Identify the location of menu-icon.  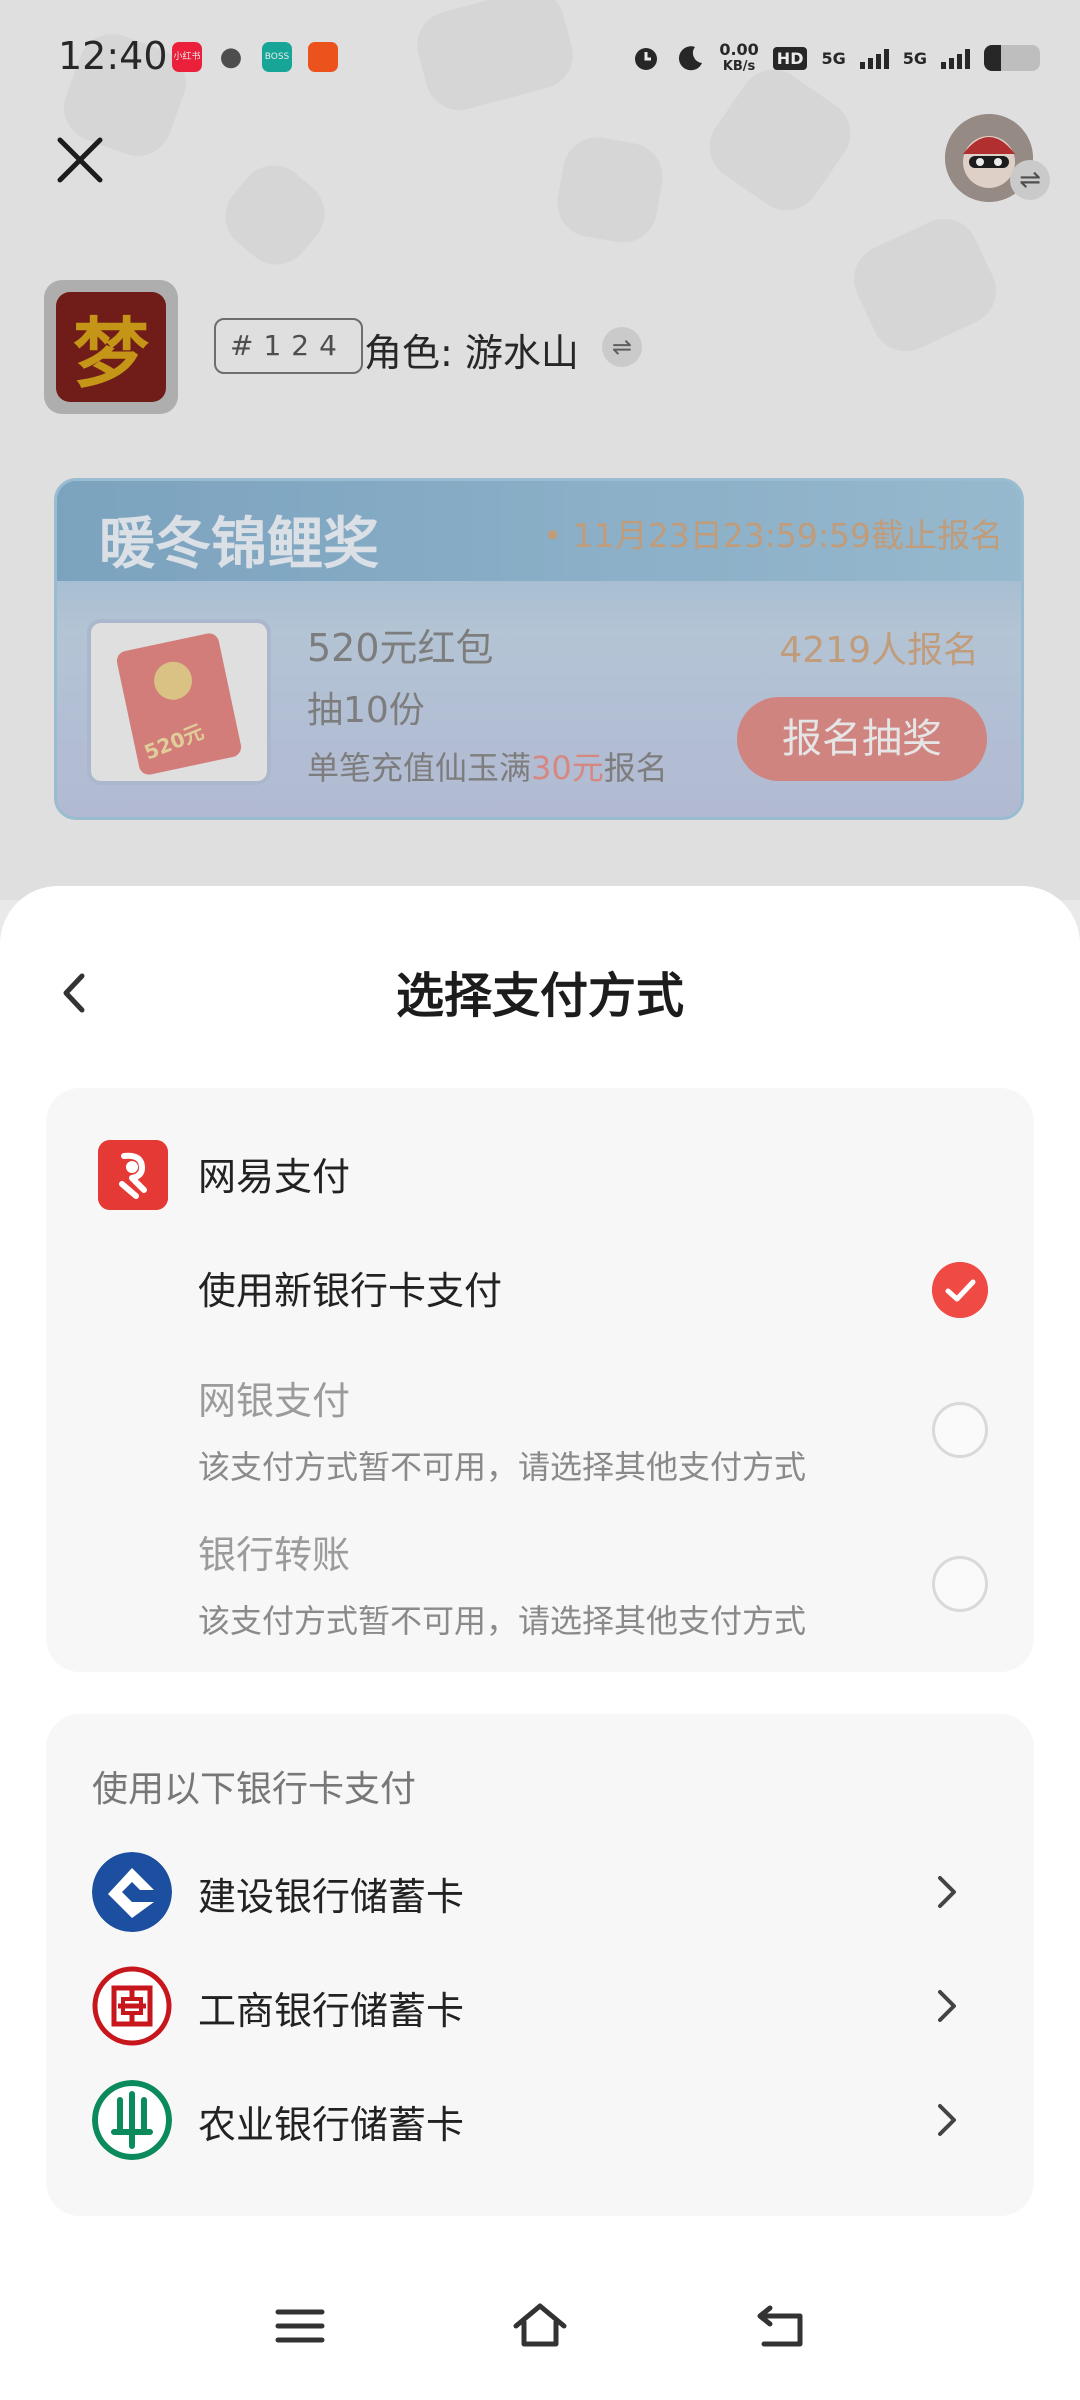
(300, 2326).